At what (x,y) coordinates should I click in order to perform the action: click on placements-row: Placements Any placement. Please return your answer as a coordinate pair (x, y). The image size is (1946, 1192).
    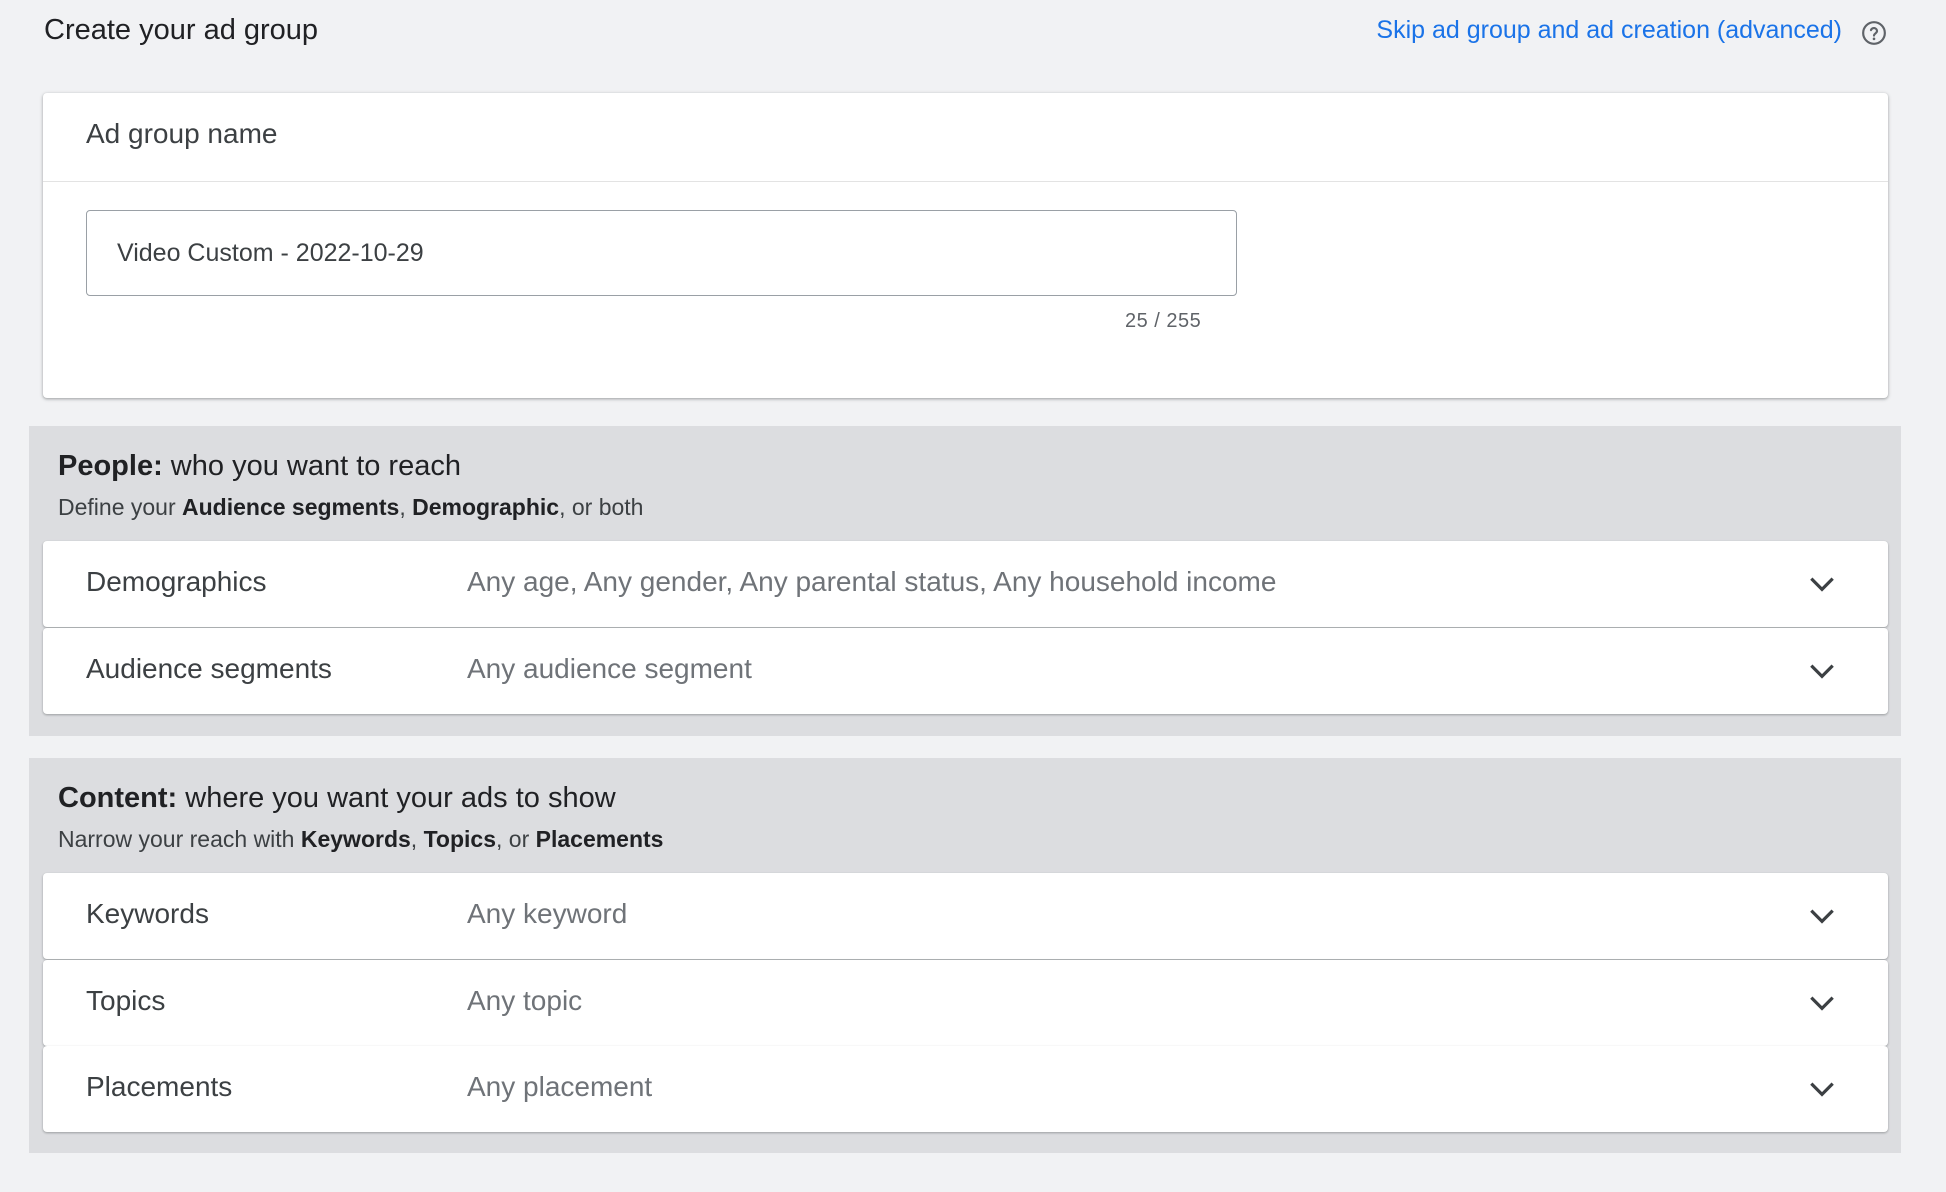
    Looking at the image, I should click on (965, 1089).